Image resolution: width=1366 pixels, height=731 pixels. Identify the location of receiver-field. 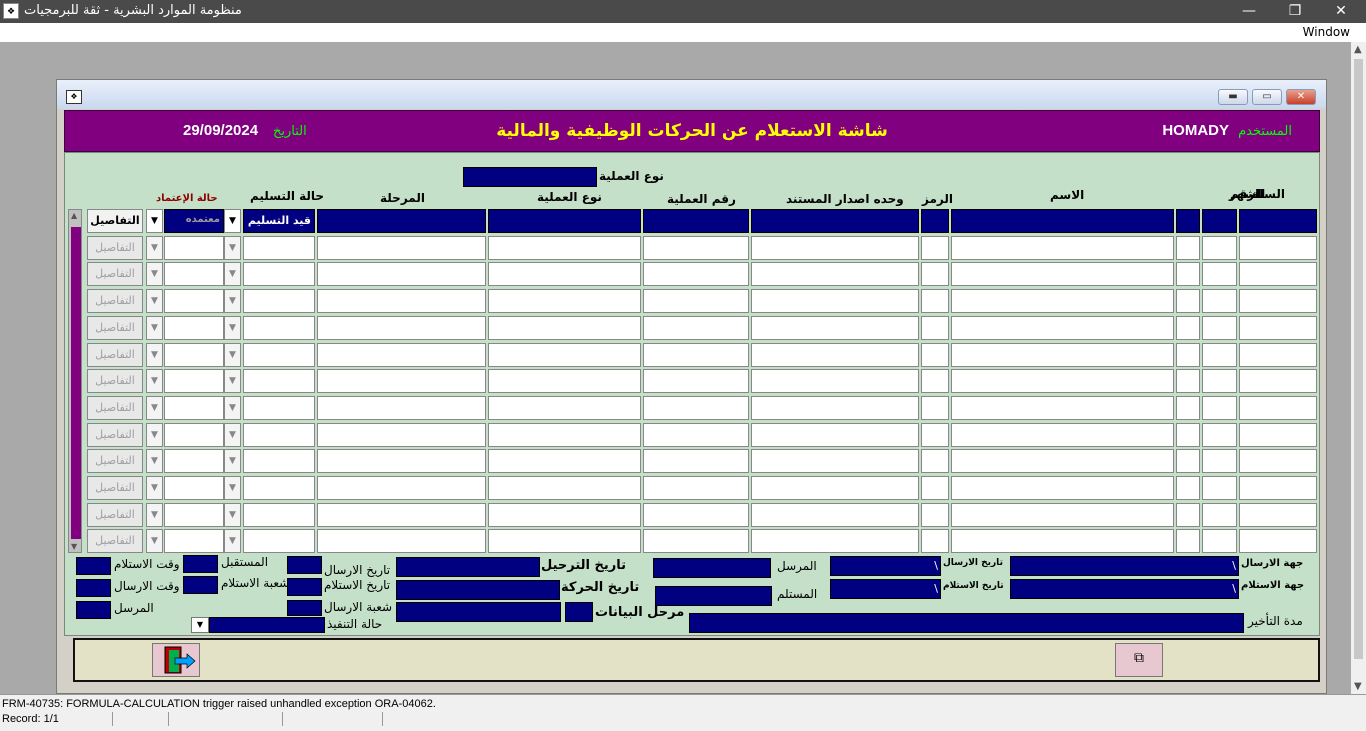
(713, 596).